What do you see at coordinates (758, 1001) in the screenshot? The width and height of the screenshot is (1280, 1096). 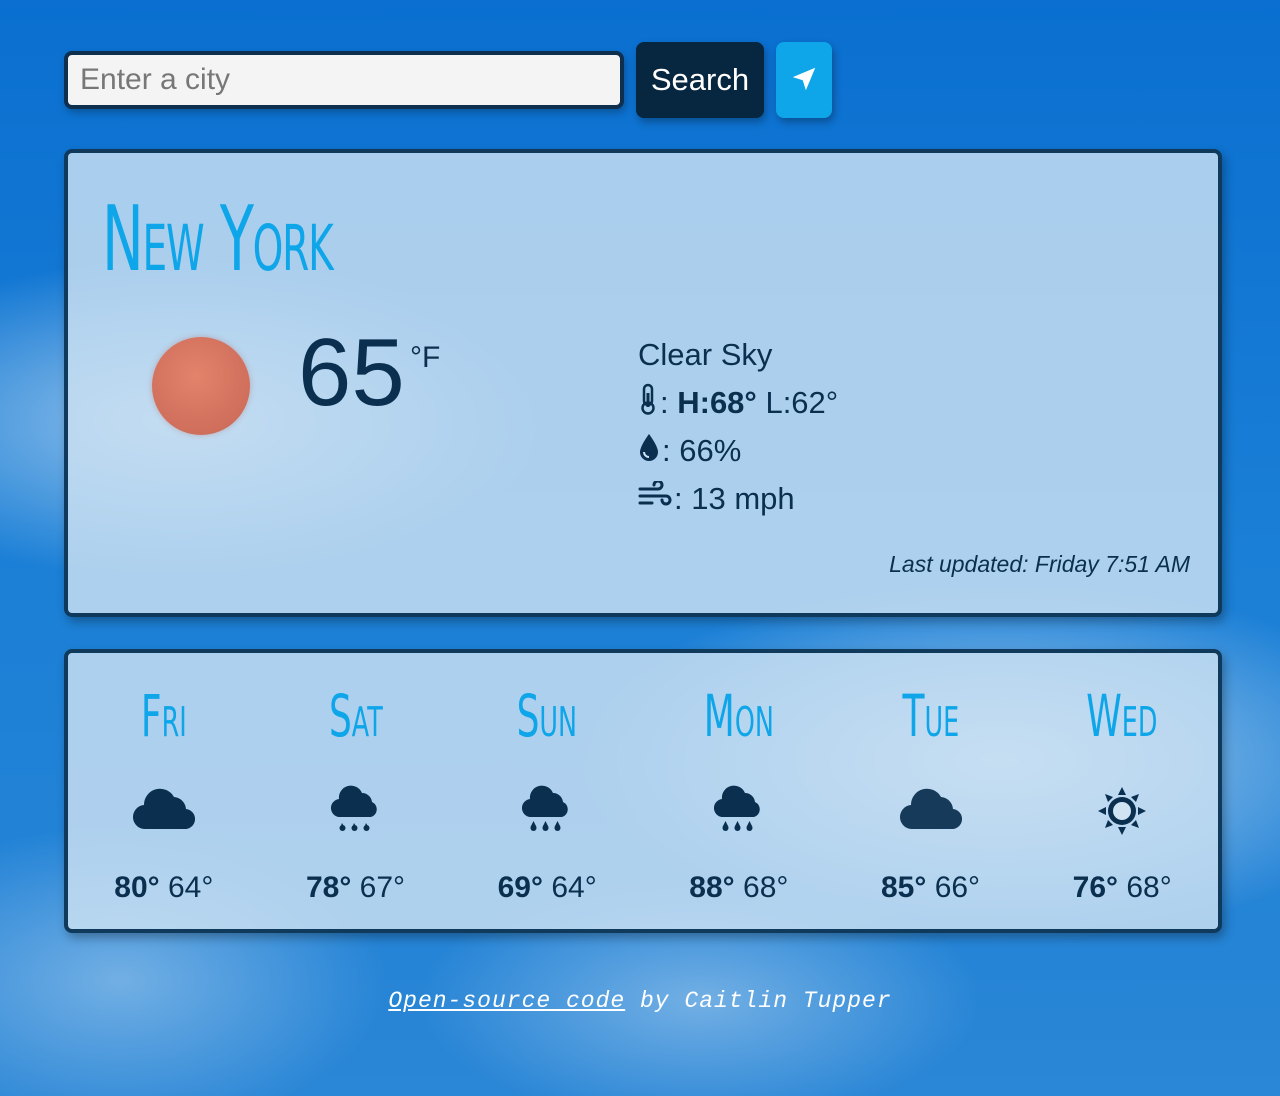 I see `footer-credit: by Caitlin Tupper` at bounding box center [758, 1001].